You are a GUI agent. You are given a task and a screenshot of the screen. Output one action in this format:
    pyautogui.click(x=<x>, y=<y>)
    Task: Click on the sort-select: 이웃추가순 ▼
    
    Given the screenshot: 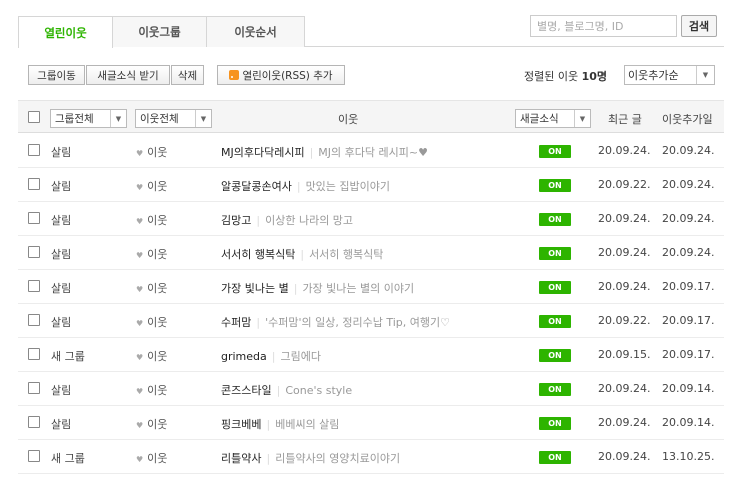 What is the action you would take?
    pyautogui.click(x=669, y=75)
    